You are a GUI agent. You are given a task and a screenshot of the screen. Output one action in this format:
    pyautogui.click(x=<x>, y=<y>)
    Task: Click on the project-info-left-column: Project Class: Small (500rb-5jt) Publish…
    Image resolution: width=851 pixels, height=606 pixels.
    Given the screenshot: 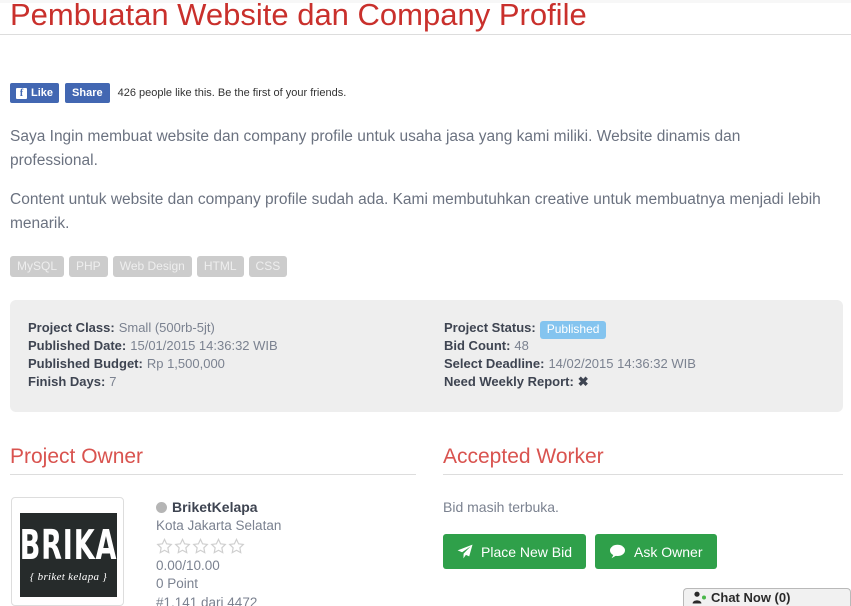 What is the action you would take?
    pyautogui.click(x=153, y=355)
    